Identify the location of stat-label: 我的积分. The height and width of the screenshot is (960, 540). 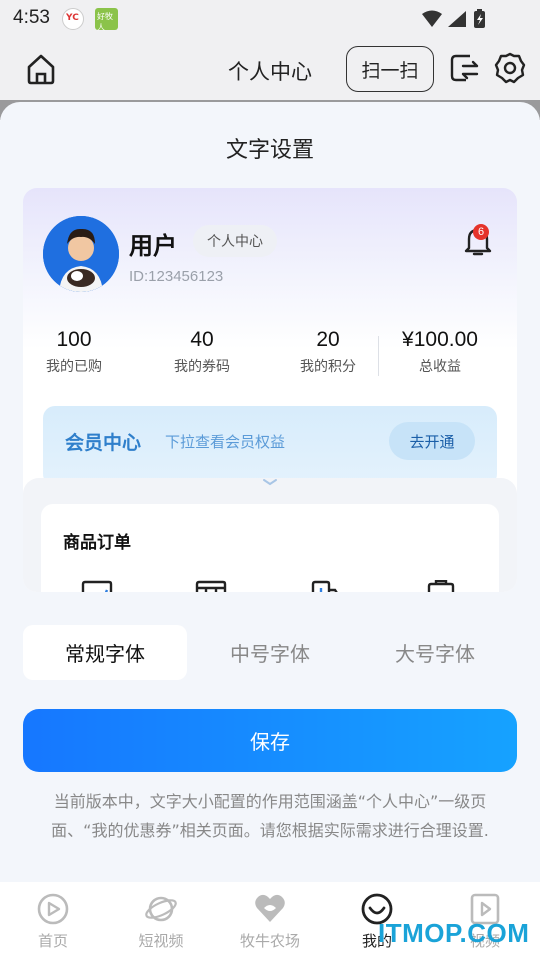
(328, 367).